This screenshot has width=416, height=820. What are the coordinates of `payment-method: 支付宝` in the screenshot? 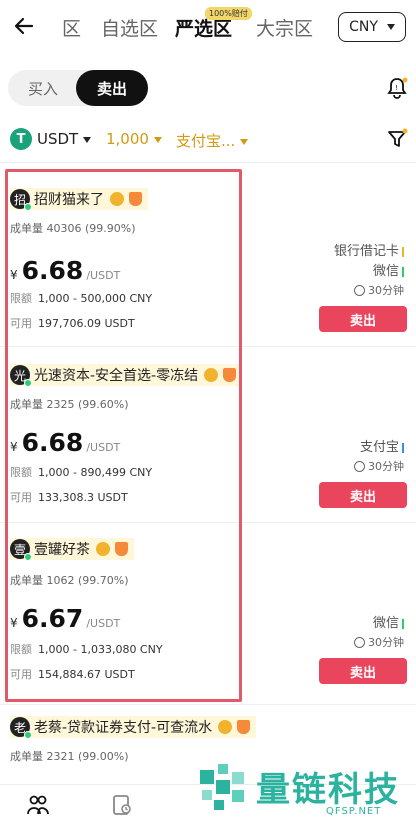 It's located at (382, 445).